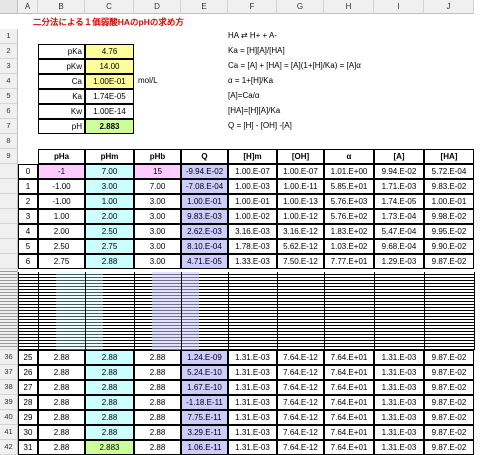  Describe the element at coordinates (399, 246) in the screenshot. I see `table-cell: 9.68.E-04` at that location.